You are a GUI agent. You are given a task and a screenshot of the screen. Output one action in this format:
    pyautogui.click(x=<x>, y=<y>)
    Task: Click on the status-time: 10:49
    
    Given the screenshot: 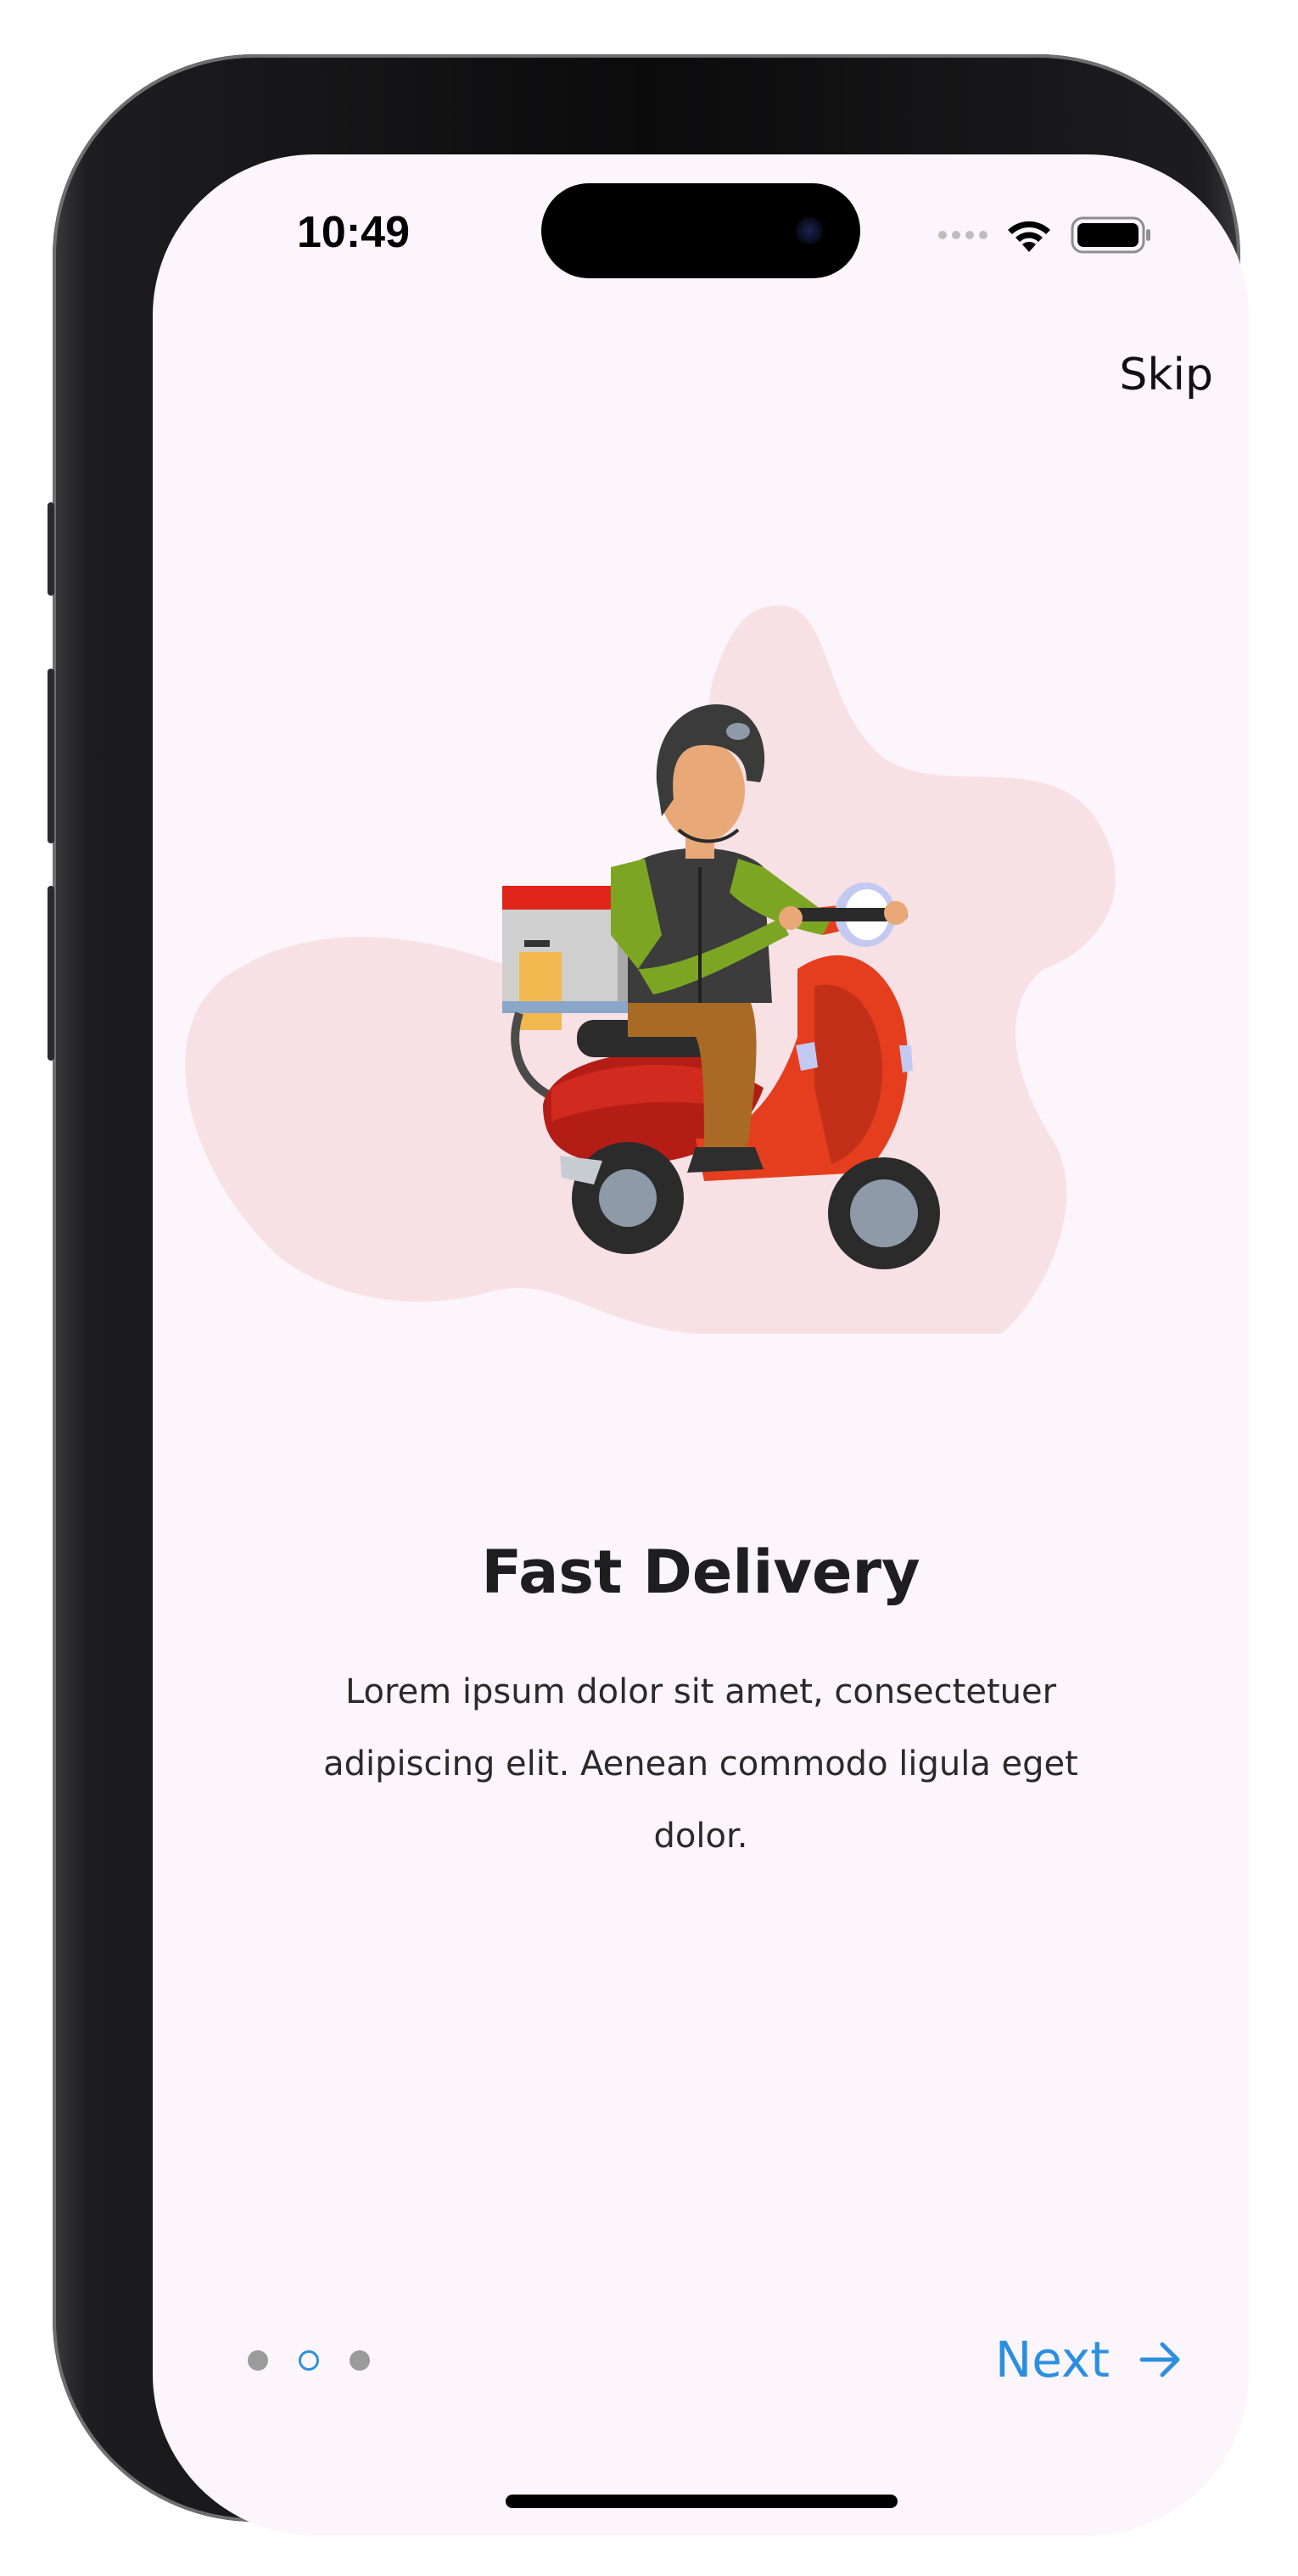 What is the action you would take?
    pyautogui.click(x=353, y=233)
    